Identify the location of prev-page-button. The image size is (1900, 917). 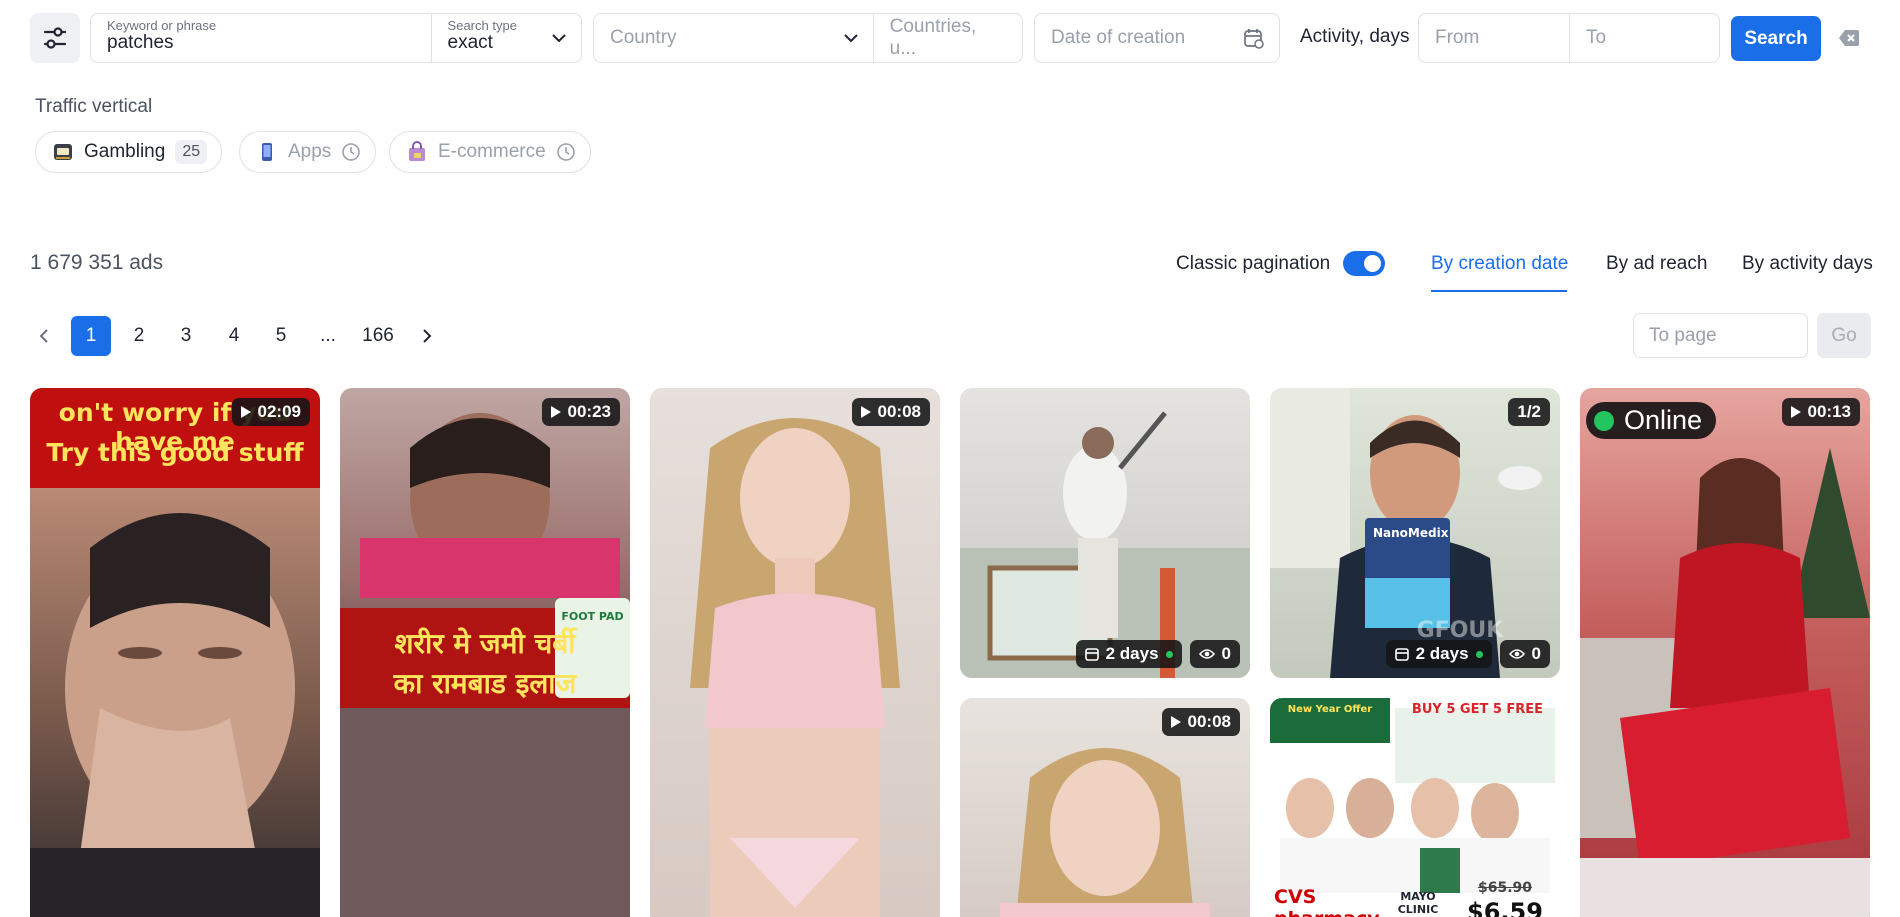
(44, 336).